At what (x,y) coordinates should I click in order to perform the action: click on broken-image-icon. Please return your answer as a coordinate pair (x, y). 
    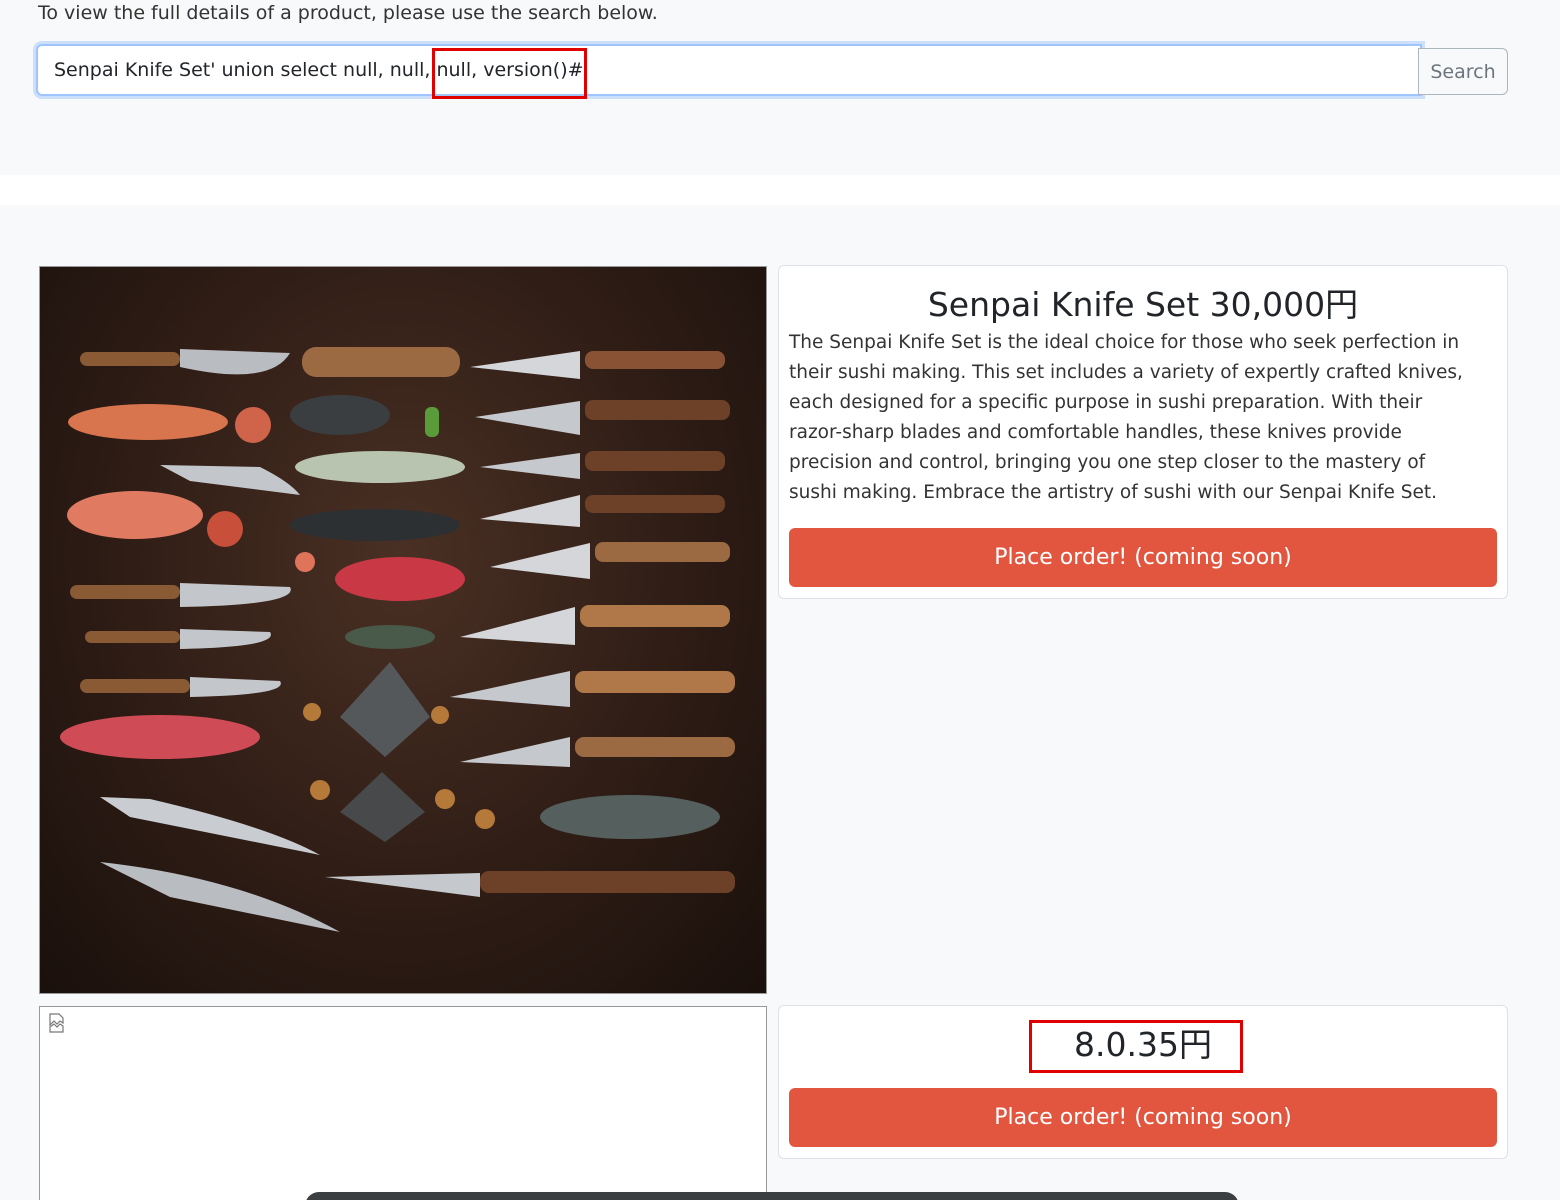
    Looking at the image, I should click on (56, 1023).